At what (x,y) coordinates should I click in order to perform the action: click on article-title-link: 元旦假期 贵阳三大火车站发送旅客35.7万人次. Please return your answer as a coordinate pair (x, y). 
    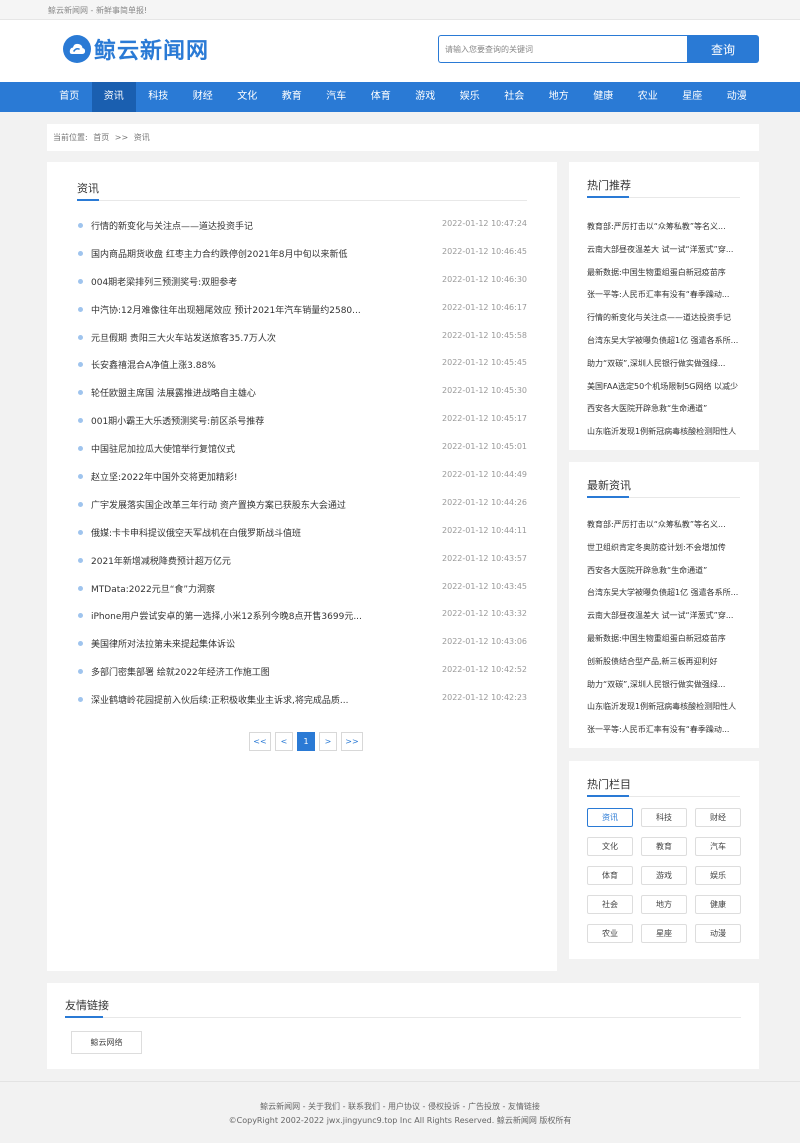
    Looking at the image, I should click on (183, 337).